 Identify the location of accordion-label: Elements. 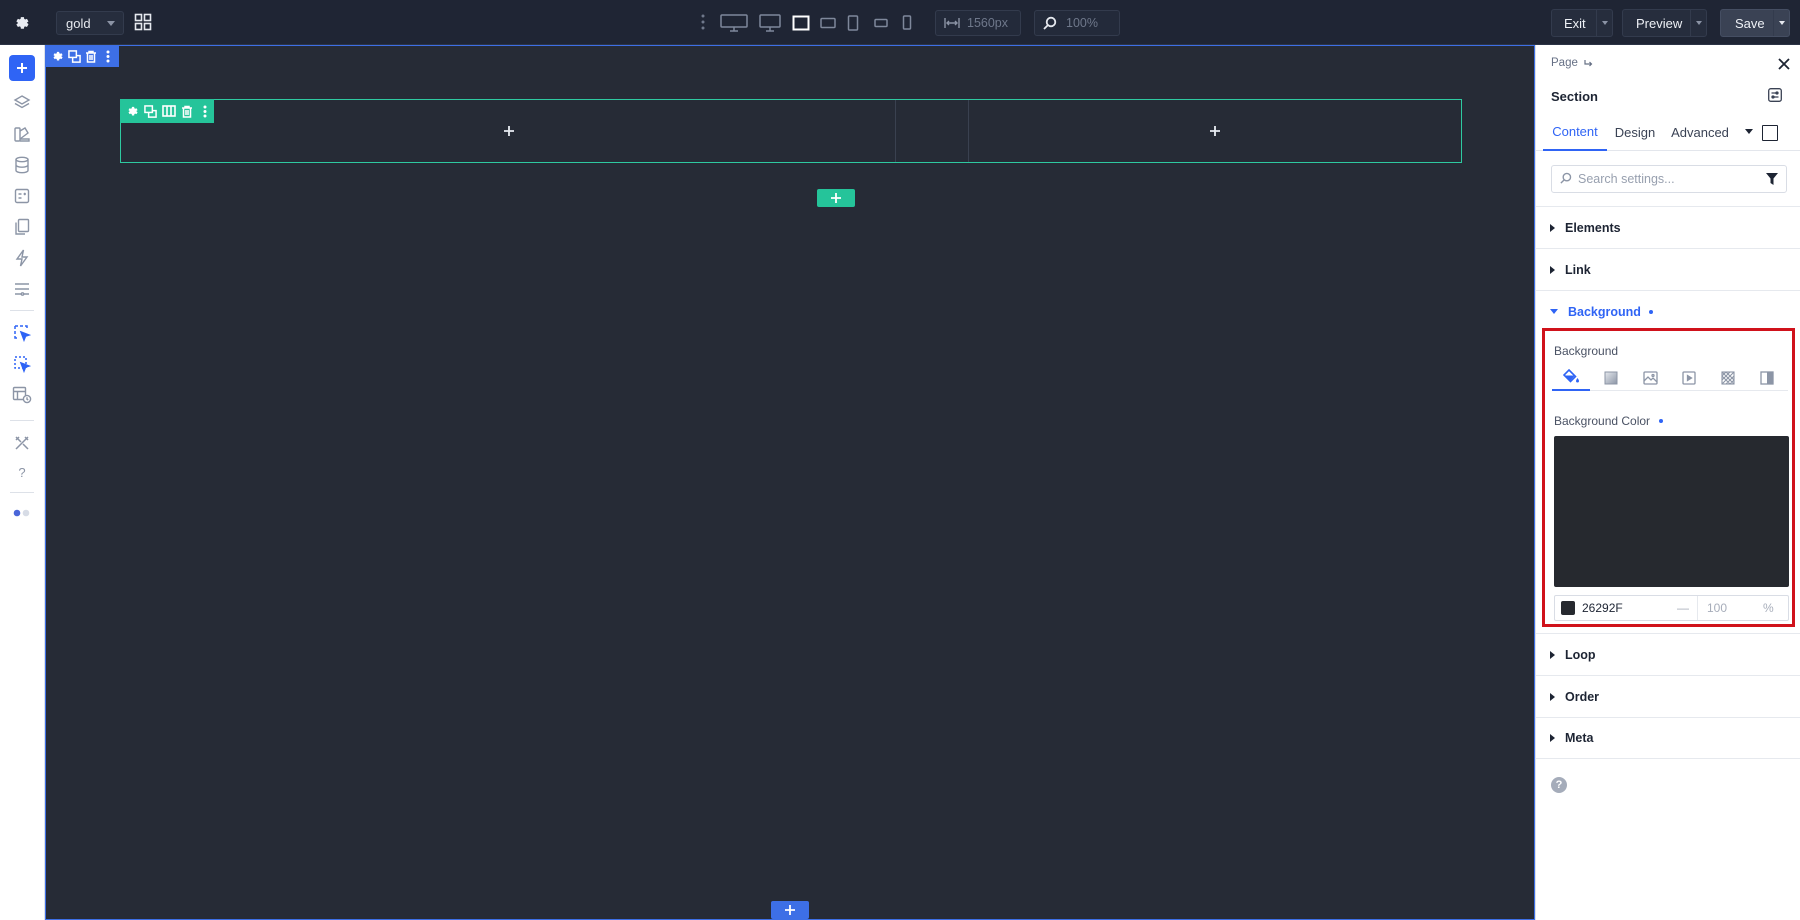
(1593, 227).